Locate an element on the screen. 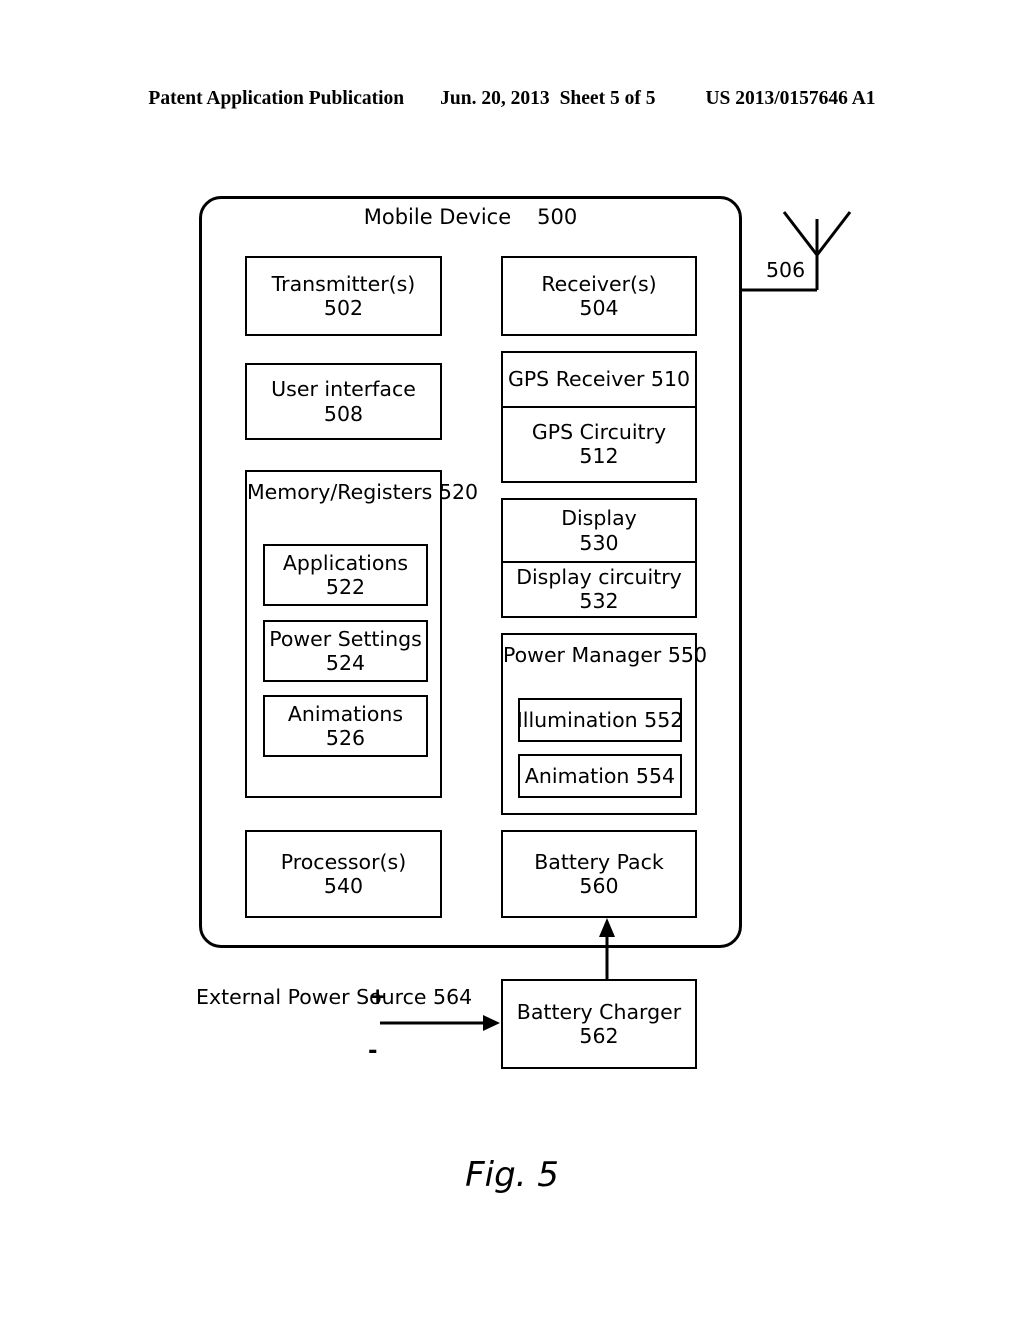  animations-ref-number: 526 is located at coordinates (345, 738).